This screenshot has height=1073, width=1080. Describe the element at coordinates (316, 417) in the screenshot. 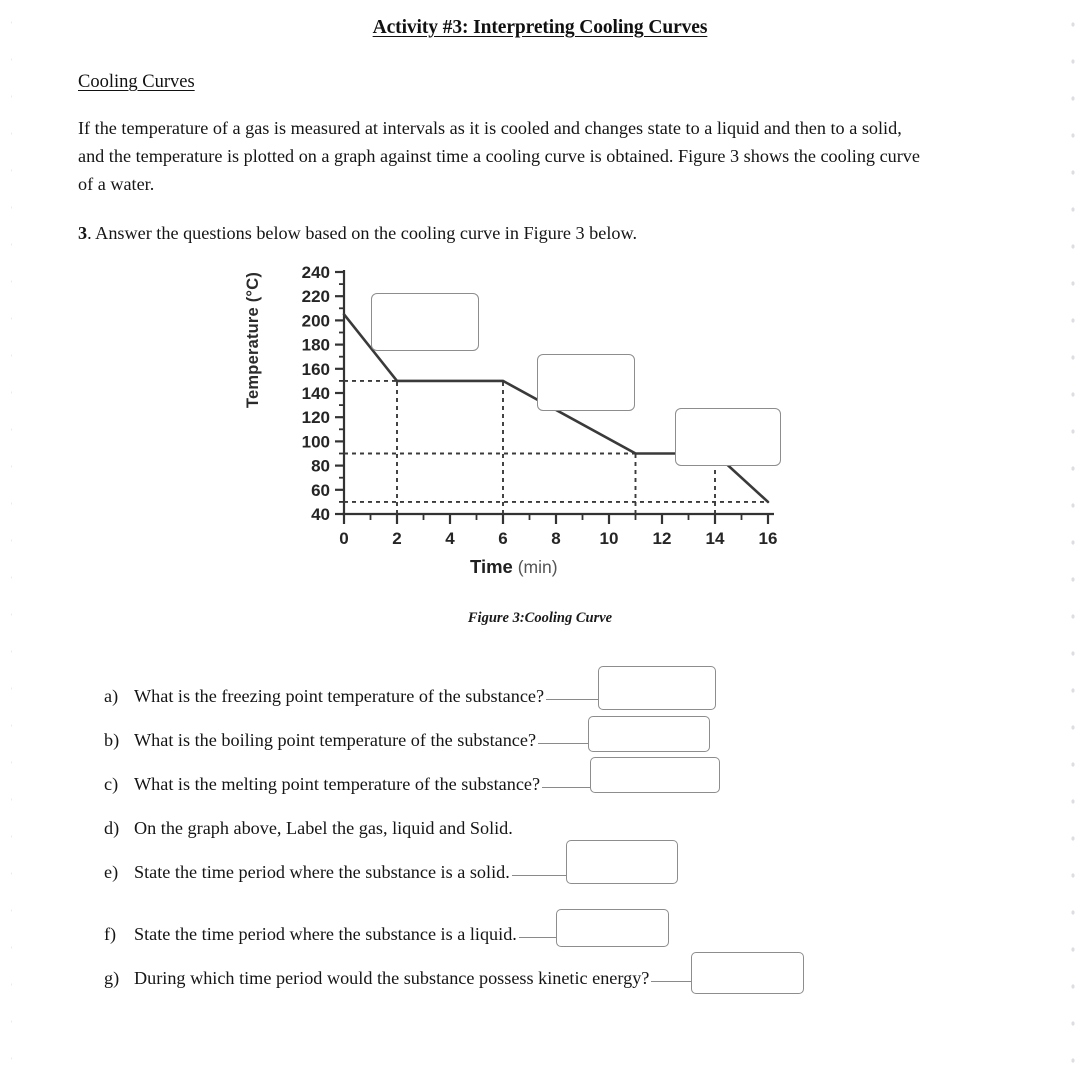

I see `y-tick-label: 120` at that location.